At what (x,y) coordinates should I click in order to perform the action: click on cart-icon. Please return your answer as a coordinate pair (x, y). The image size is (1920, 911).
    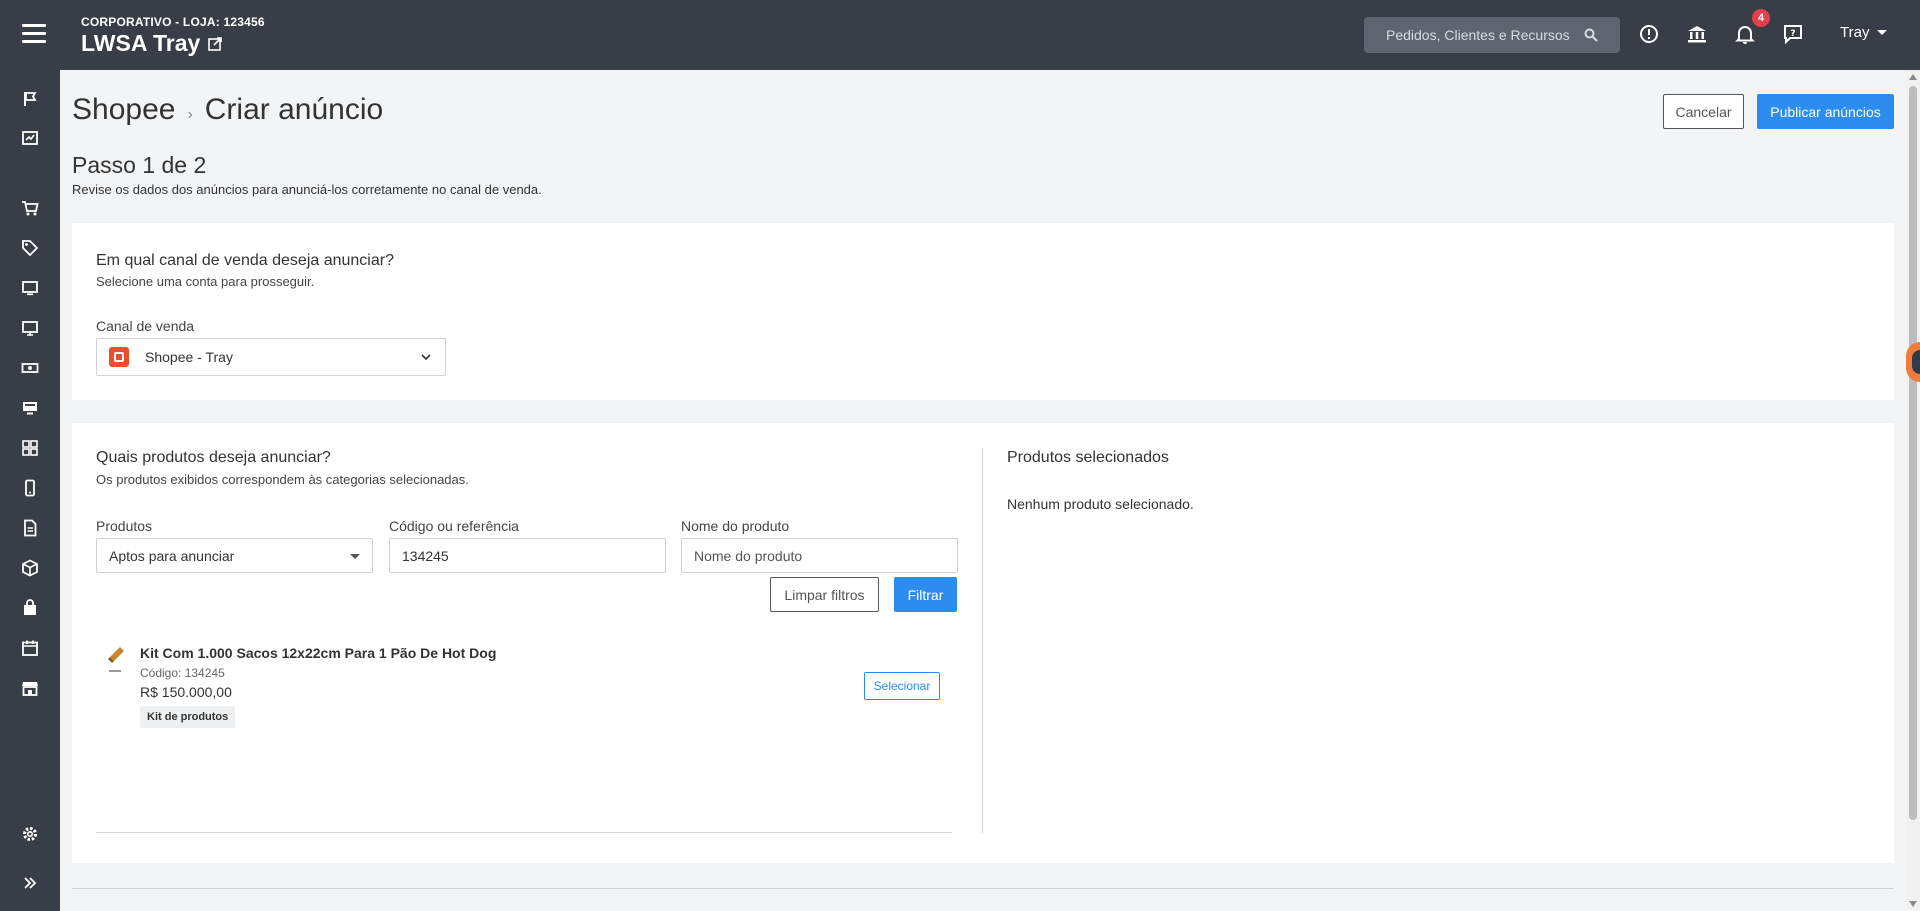
    Looking at the image, I should click on (30, 208).